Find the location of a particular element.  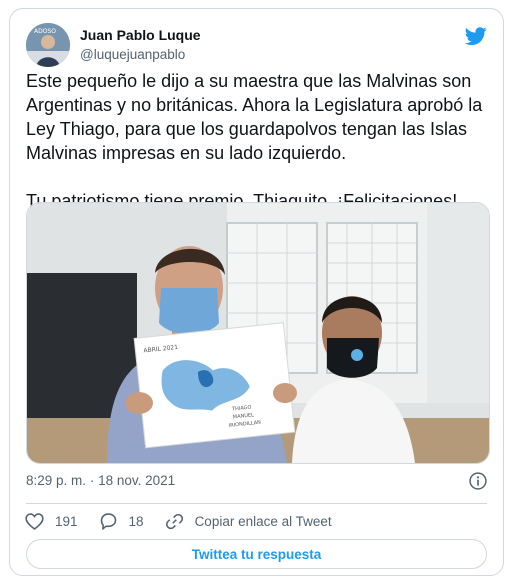

tweet-timestamp: 8:29 p. m. · 18 nov. 2021 is located at coordinates (100, 480).